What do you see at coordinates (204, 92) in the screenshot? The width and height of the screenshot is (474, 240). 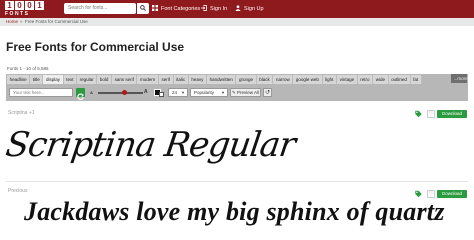 I see `sort-value: Popularity` at bounding box center [204, 92].